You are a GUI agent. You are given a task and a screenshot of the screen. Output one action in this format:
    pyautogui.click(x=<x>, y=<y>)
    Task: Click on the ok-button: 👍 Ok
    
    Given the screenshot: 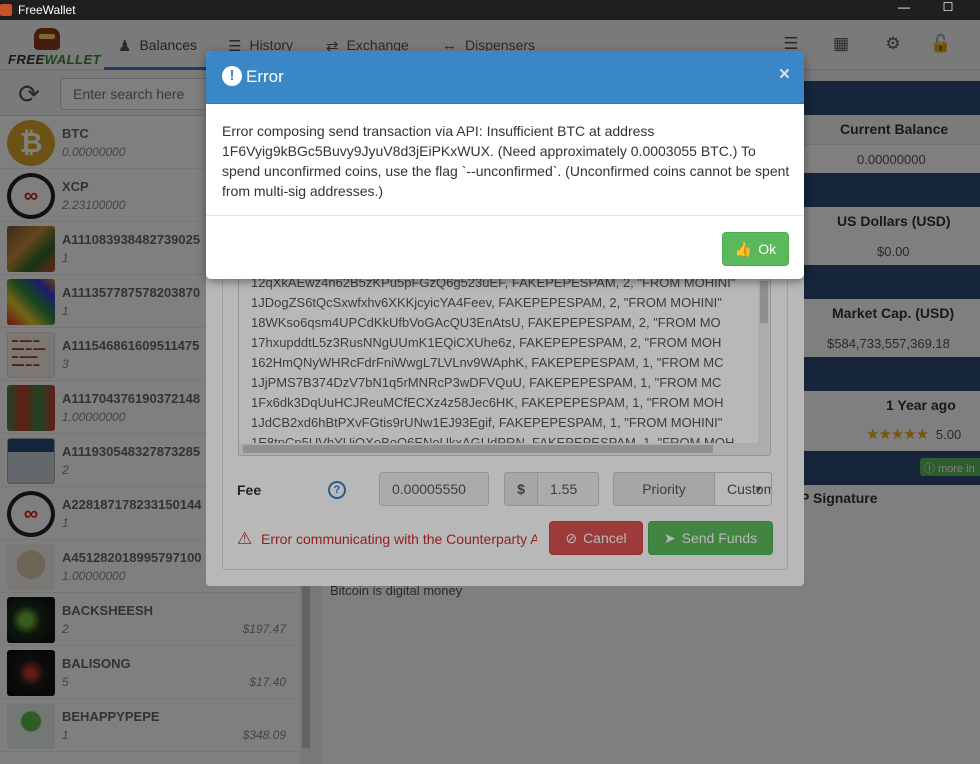 What is the action you would take?
    pyautogui.click(x=755, y=249)
    